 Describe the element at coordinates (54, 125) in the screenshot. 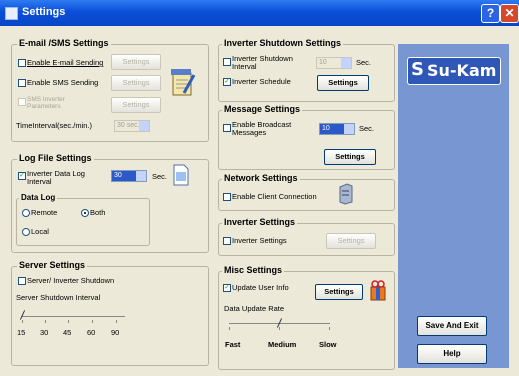

I see `time-interval-label: TimeInterval(sec./min.)` at that location.